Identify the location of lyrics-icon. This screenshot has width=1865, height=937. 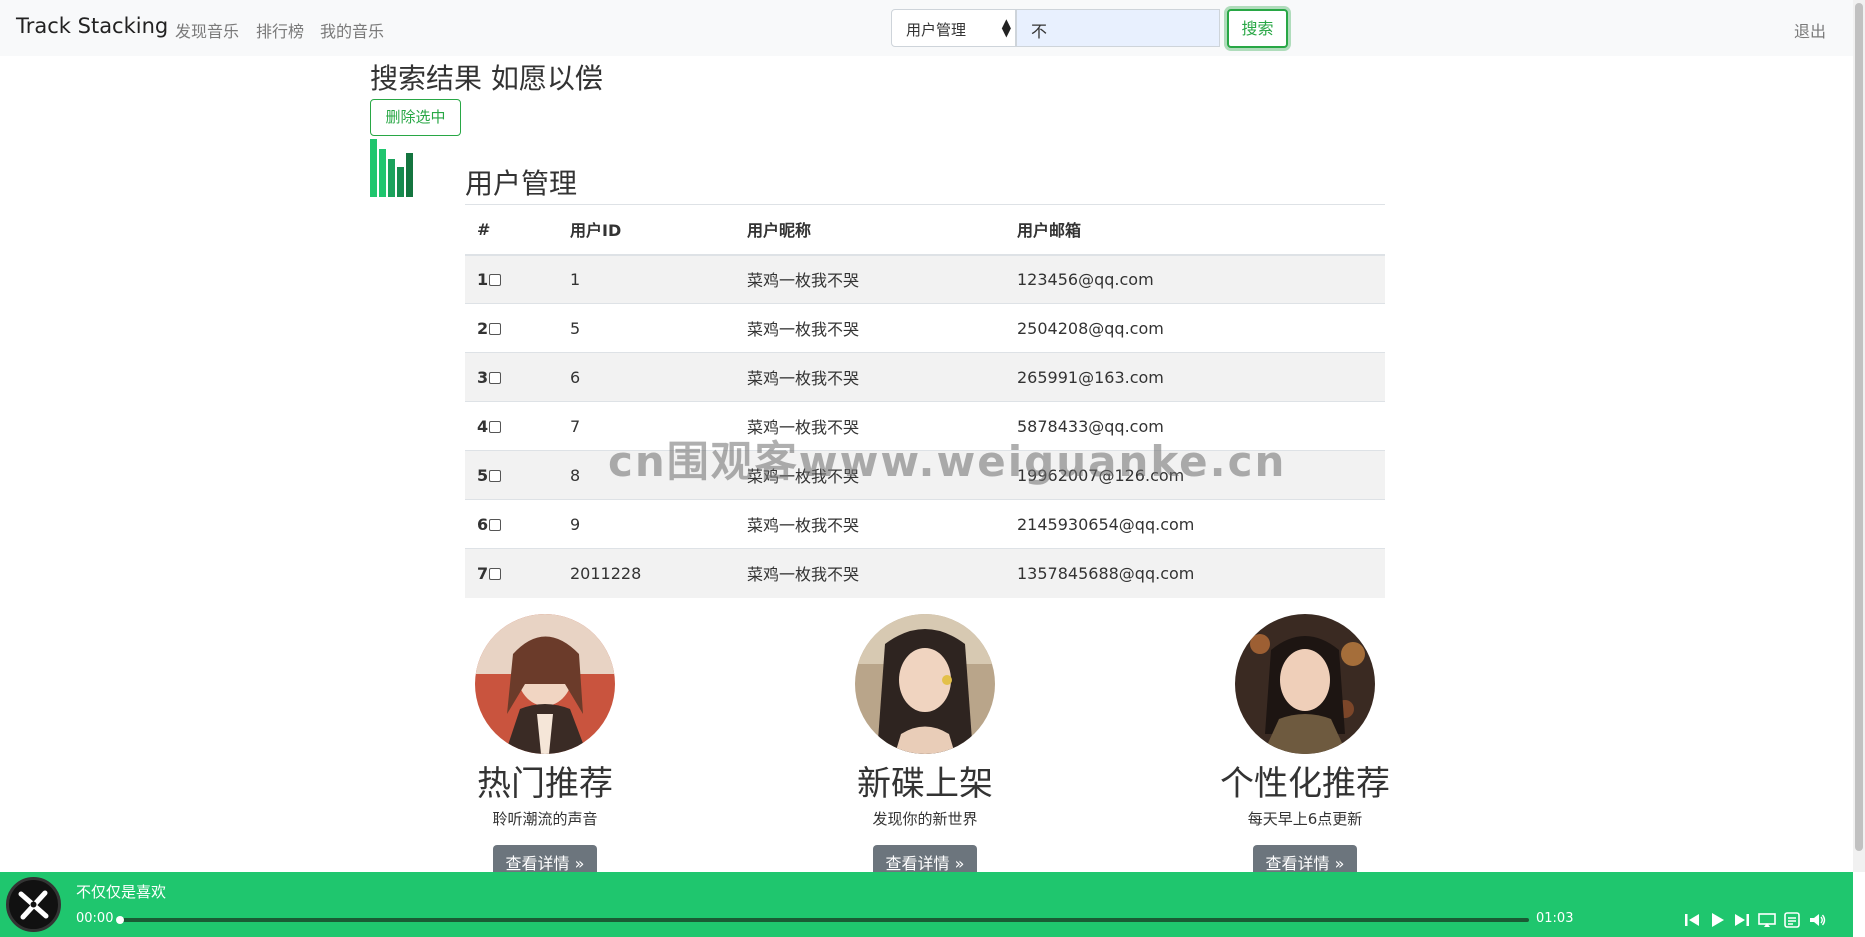
(1767, 920).